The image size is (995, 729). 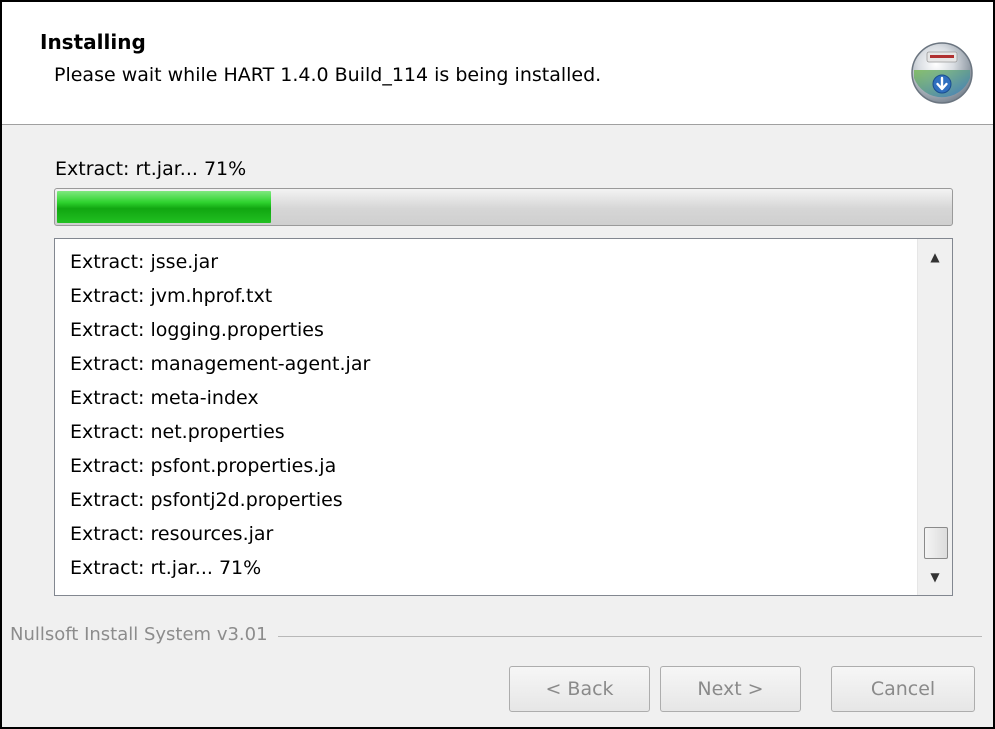 What do you see at coordinates (93, 42) in the screenshot?
I see `page-title: Installing` at bounding box center [93, 42].